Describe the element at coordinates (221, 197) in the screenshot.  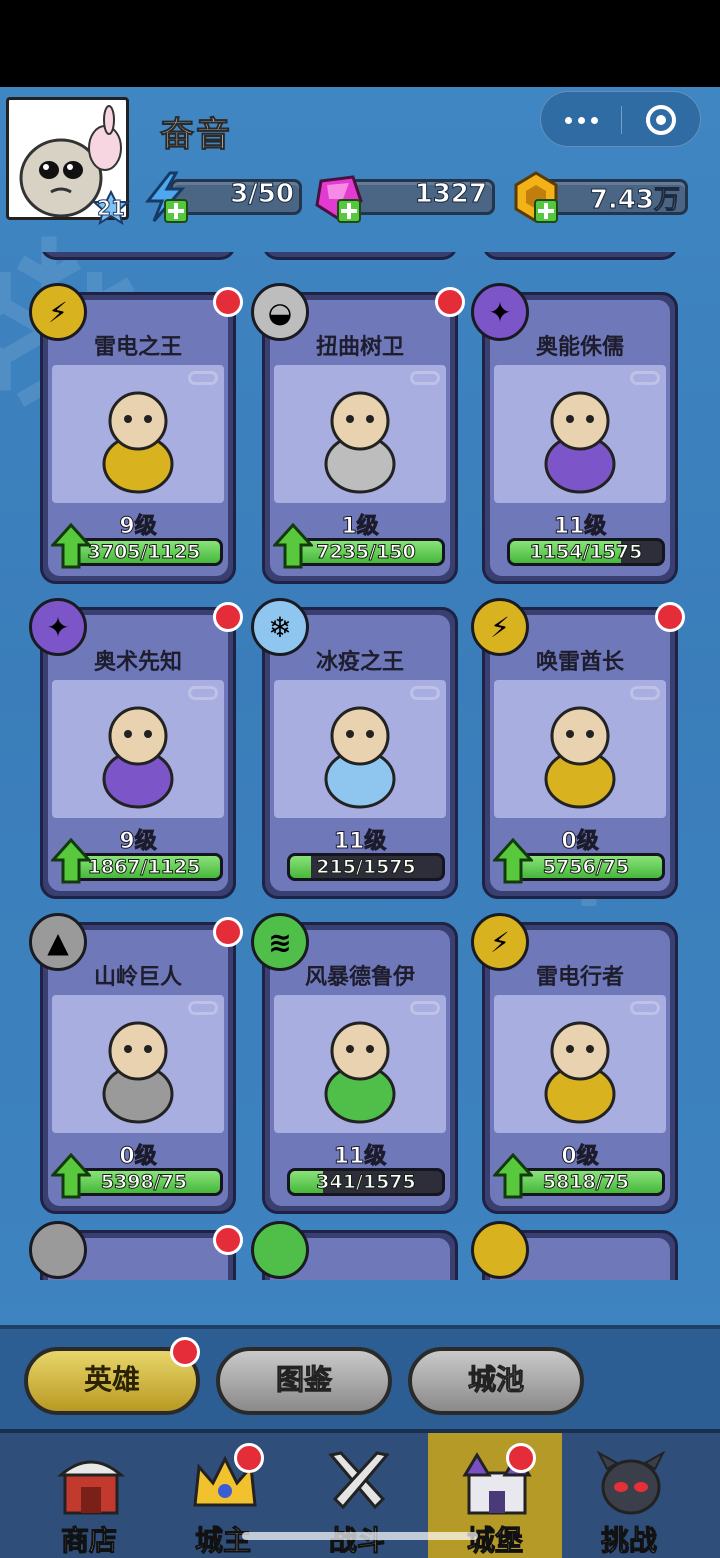
I see `energy-resource: 3/50` at that location.